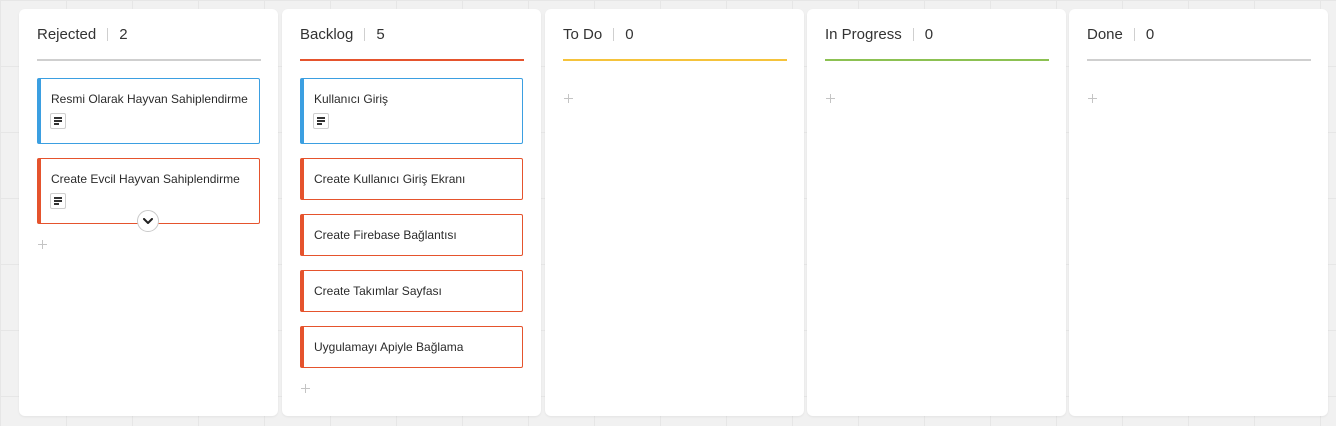  Describe the element at coordinates (351, 99) in the screenshot. I see `card-title: Kullanıcı Giriş` at that location.